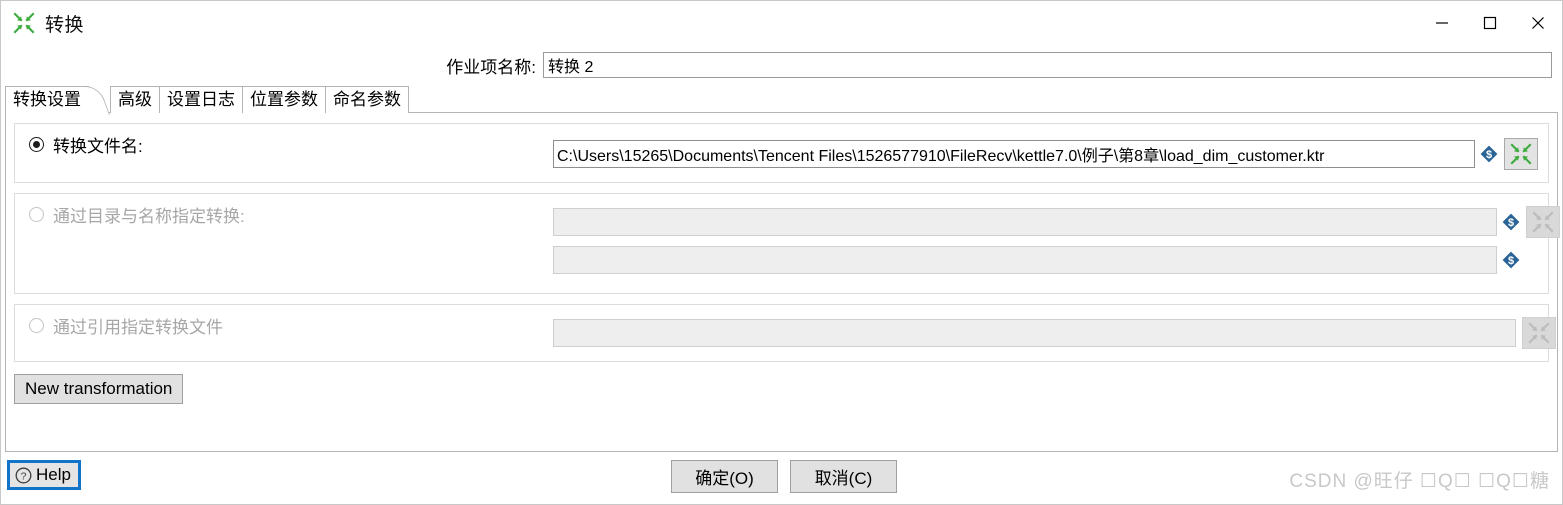 This screenshot has width=1563, height=505. I want to click on help-button: ? Help, so click(44, 475).